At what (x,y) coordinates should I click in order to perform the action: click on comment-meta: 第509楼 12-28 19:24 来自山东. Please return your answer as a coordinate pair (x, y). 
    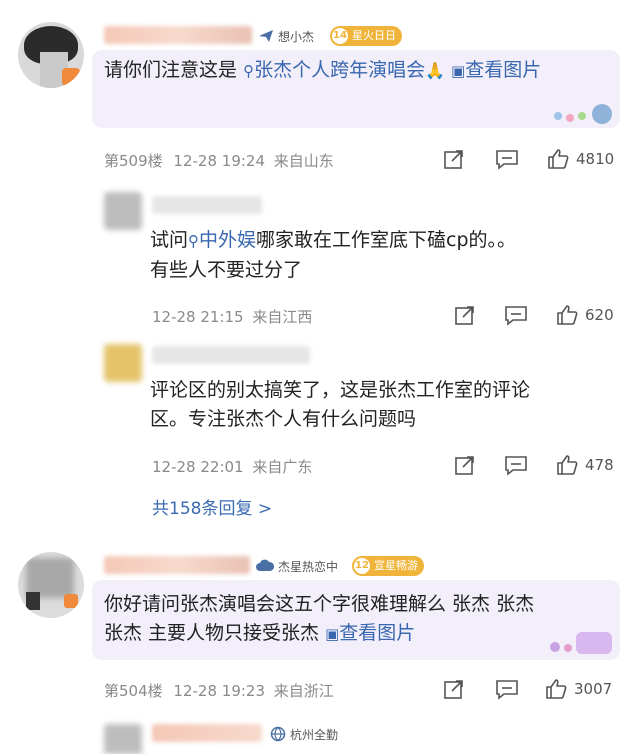
    Looking at the image, I should click on (219, 161).